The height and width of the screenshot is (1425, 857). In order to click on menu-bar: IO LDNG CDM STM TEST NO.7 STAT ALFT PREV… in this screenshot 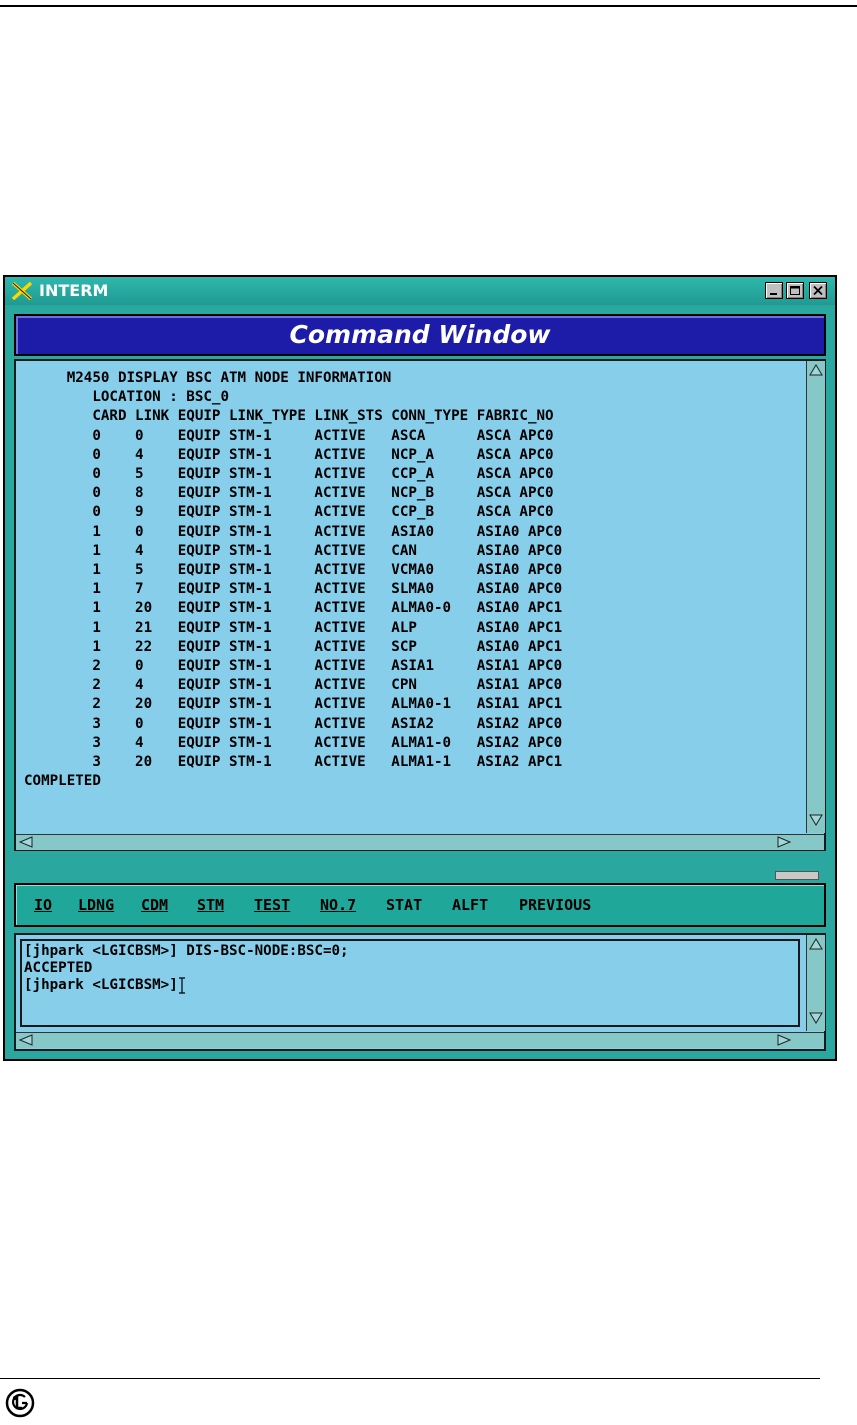, I will do `click(420, 905)`.